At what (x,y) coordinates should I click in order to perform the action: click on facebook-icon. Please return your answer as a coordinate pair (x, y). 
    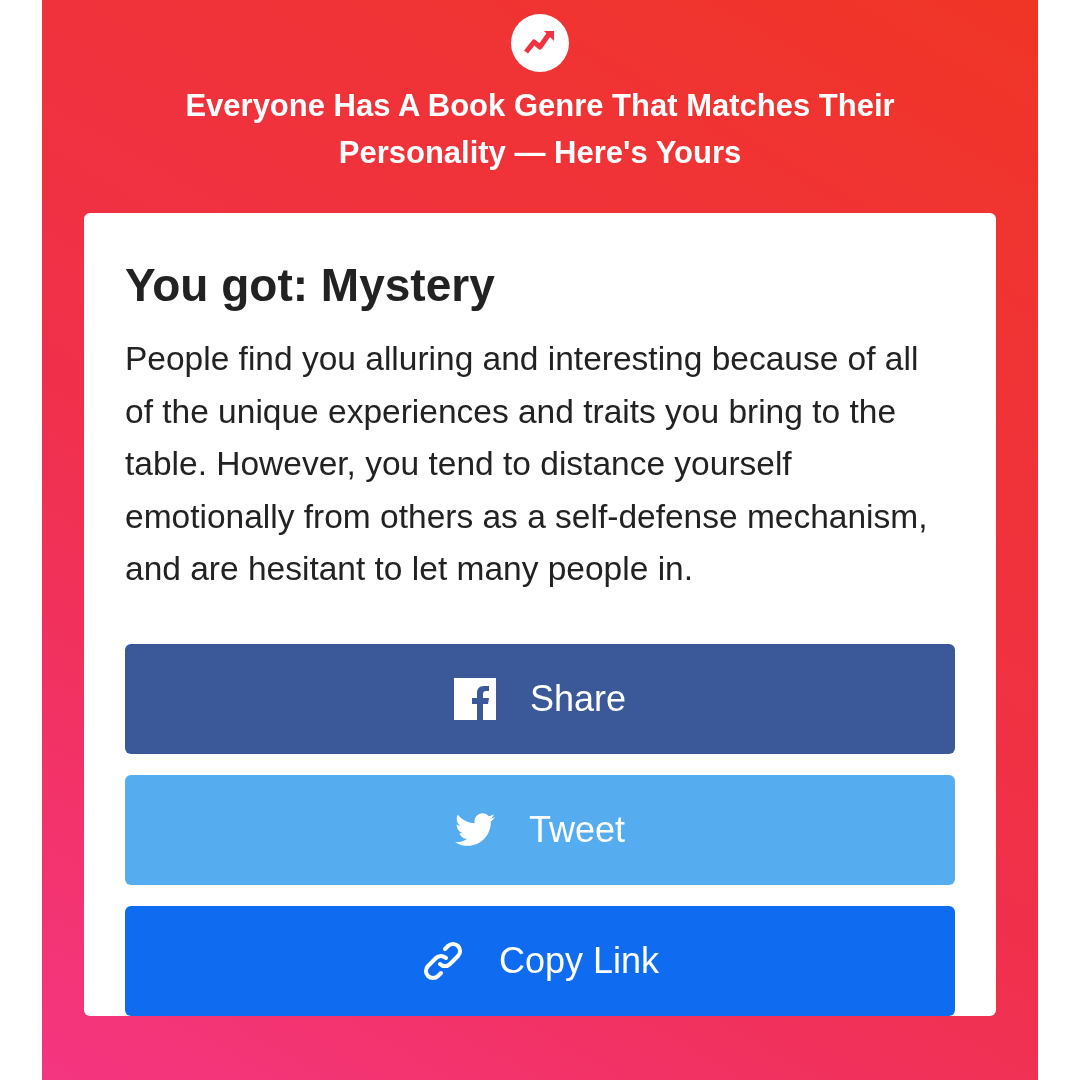
    Looking at the image, I should click on (474, 698).